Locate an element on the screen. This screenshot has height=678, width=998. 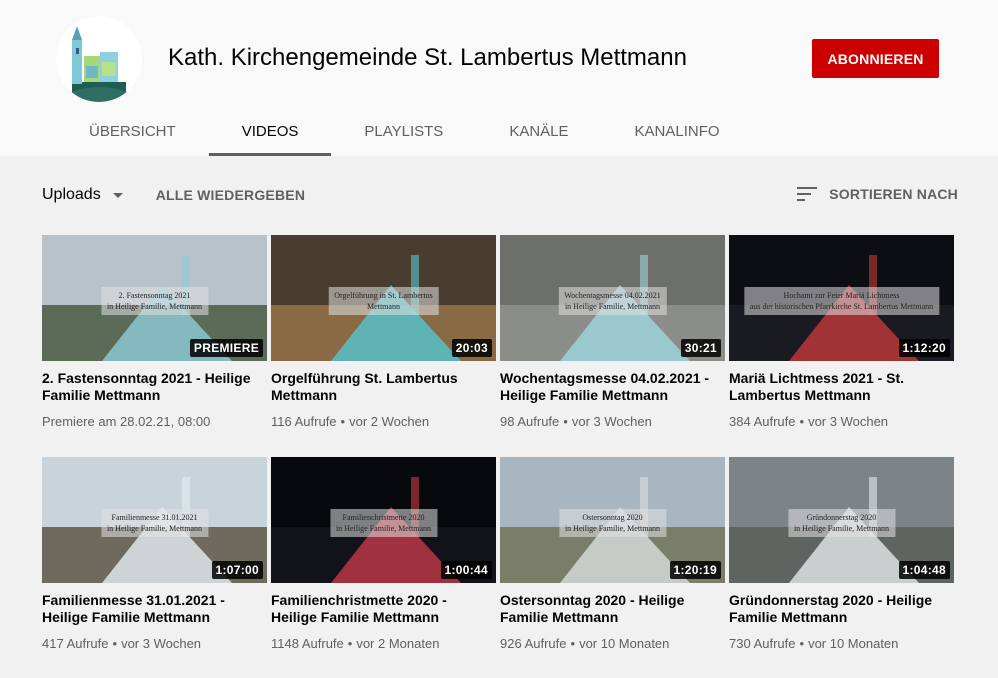
view-count: 730 Aufrufe is located at coordinates (762, 643).